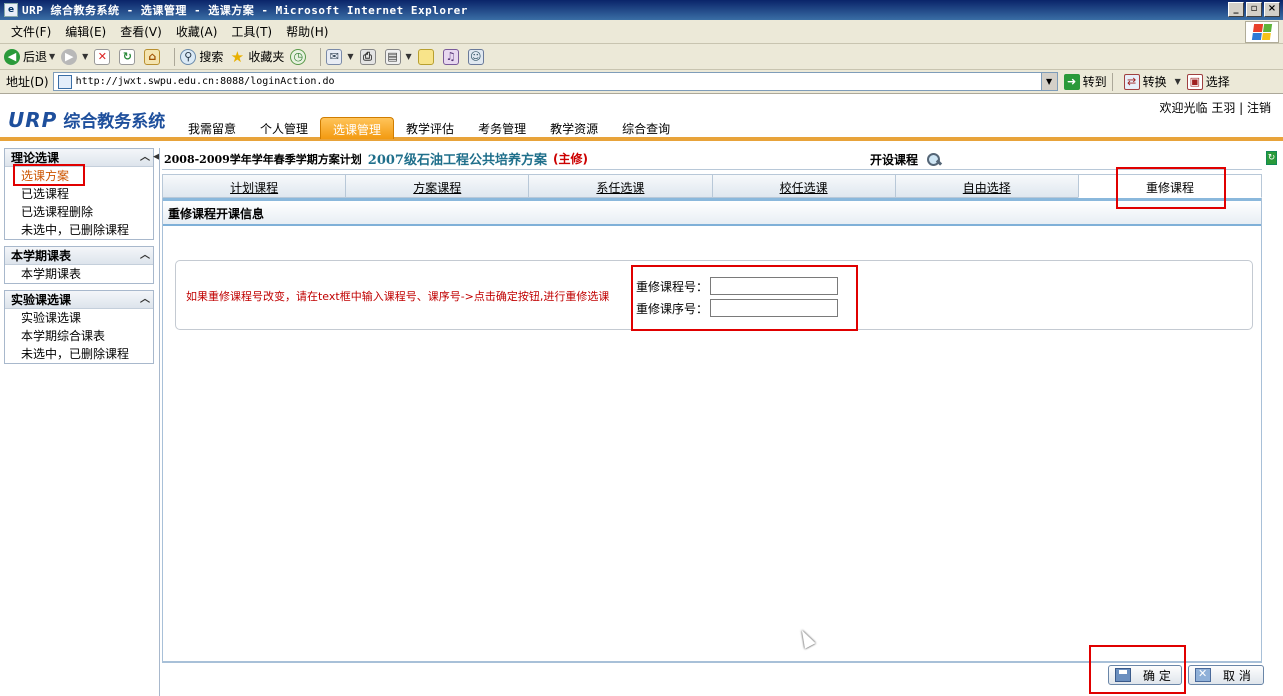 The width and height of the screenshot is (1283, 696). Describe the element at coordinates (934, 159) in the screenshot. I see `magnifier-icon` at that location.